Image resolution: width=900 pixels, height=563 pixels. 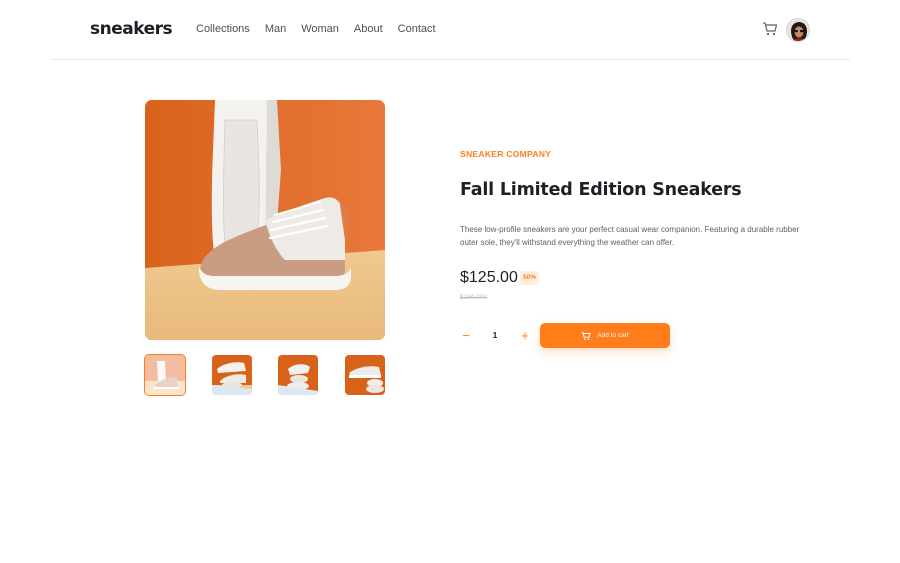 I want to click on company-label: SNEAKER COMPANY, so click(x=506, y=154).